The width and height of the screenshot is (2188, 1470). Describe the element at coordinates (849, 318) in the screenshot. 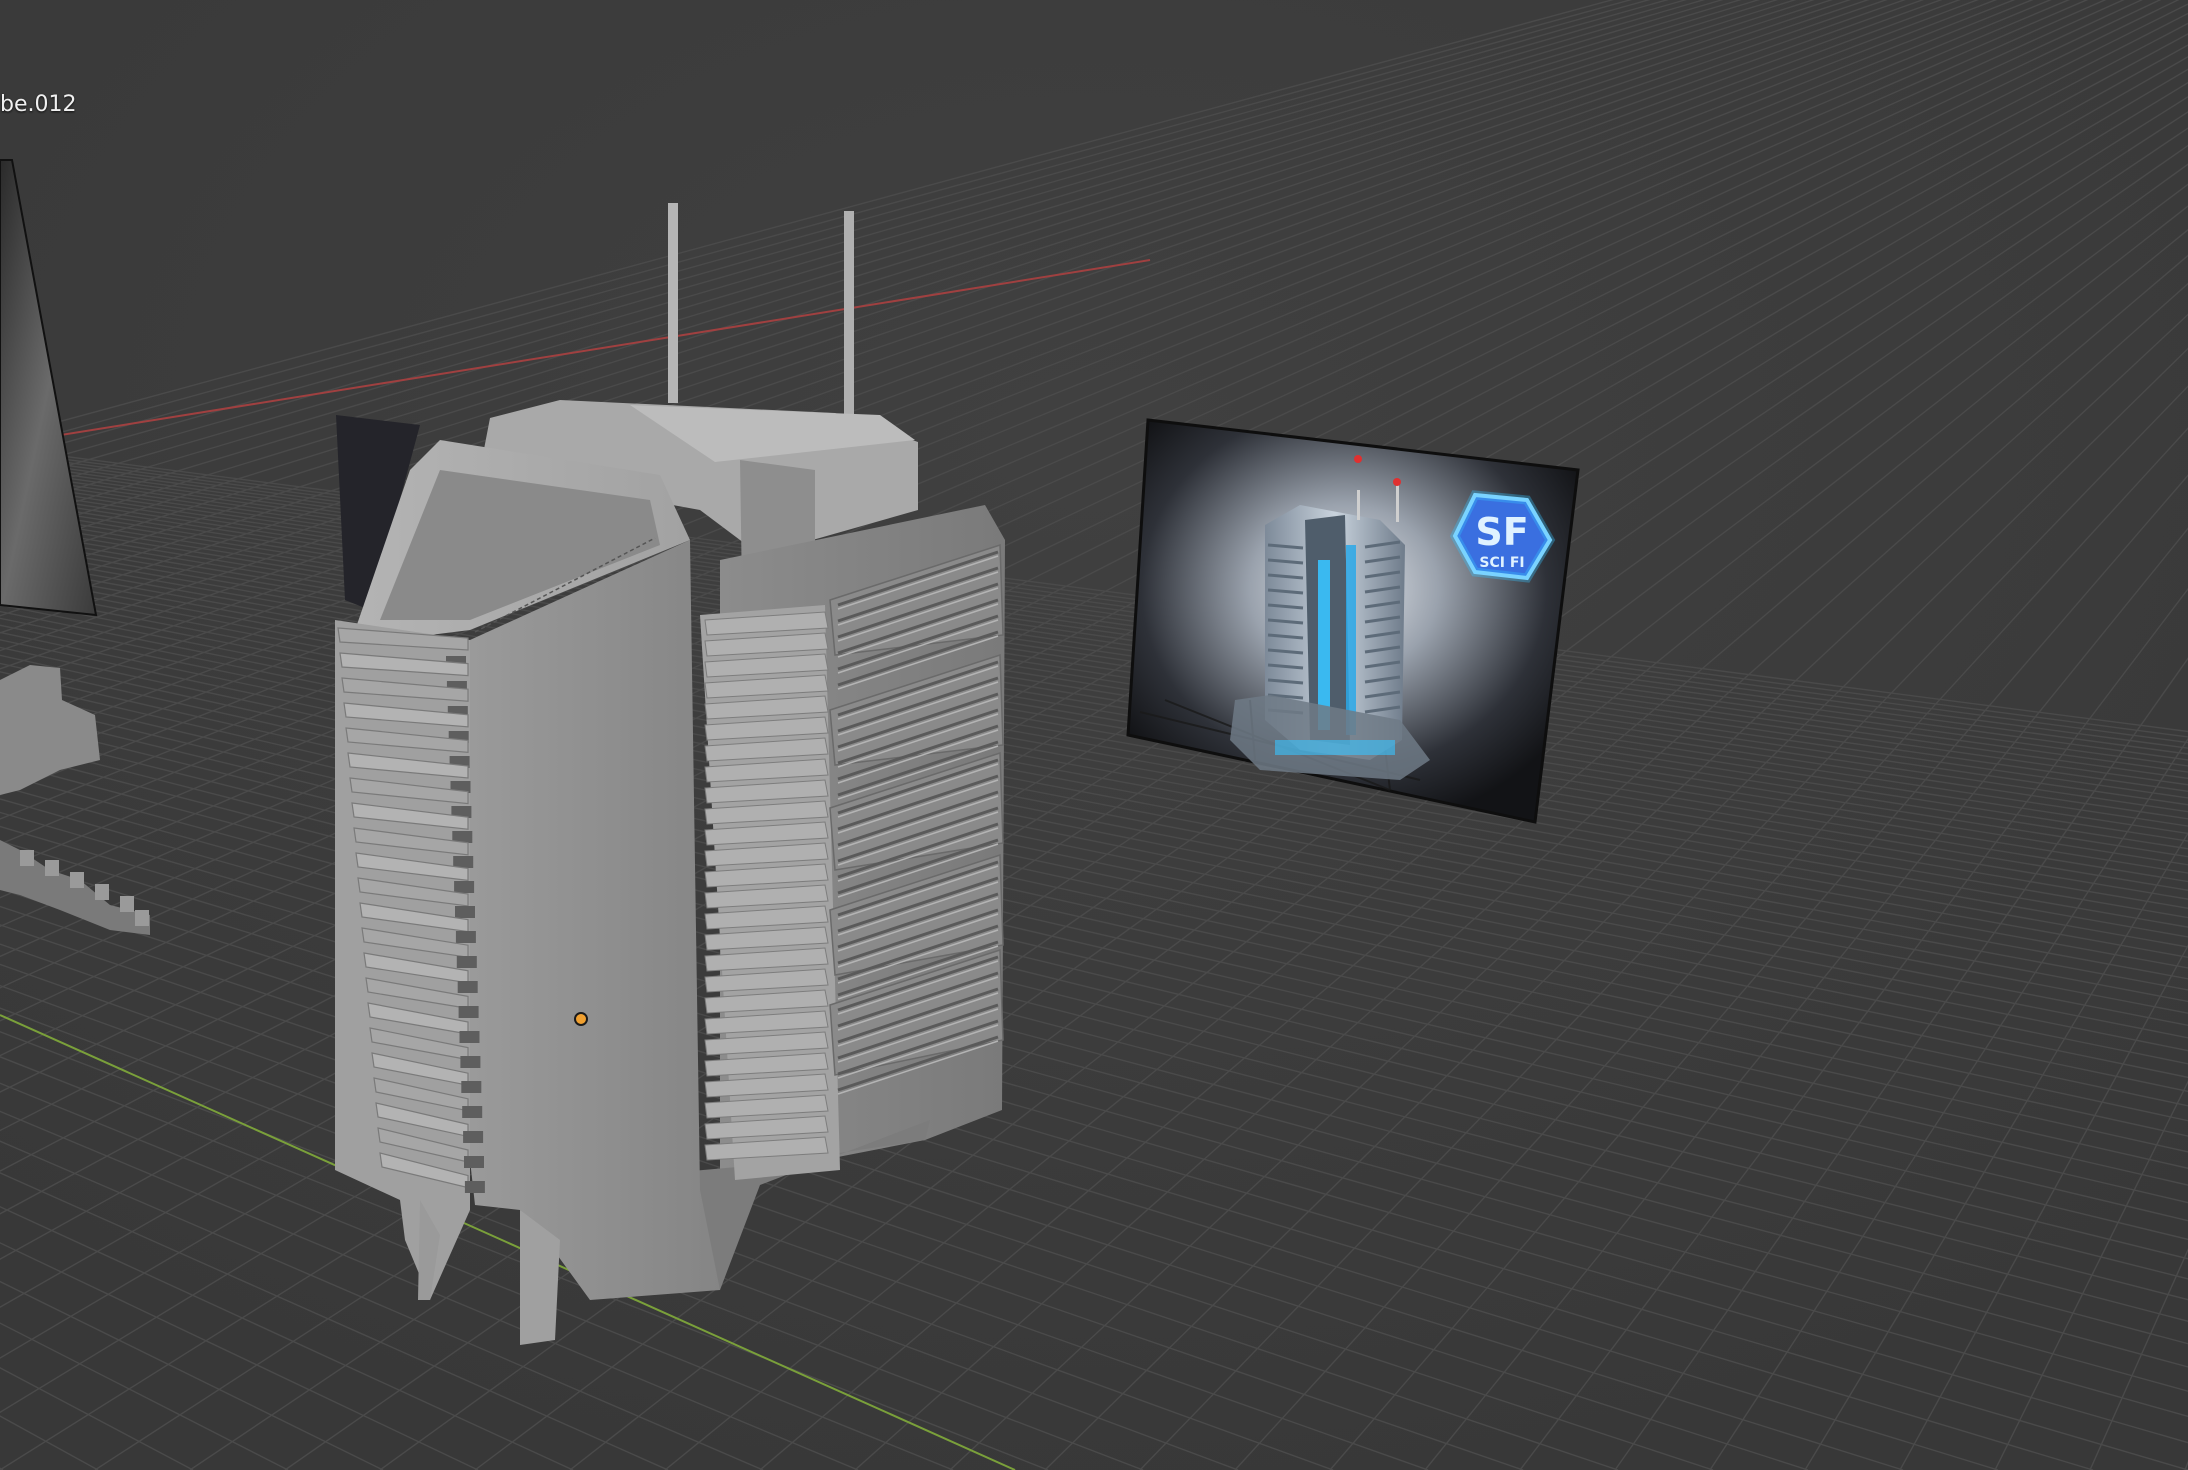

I see `antenna-right` at that location.